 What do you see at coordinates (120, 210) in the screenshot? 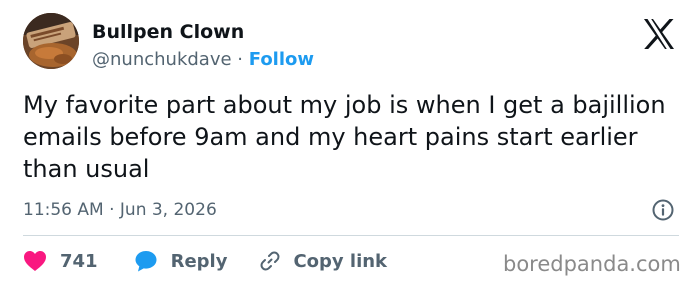
I see `tweet-timestamp: 11:56 AM · Jun 3, 2026` at bounding box center [120, 210].